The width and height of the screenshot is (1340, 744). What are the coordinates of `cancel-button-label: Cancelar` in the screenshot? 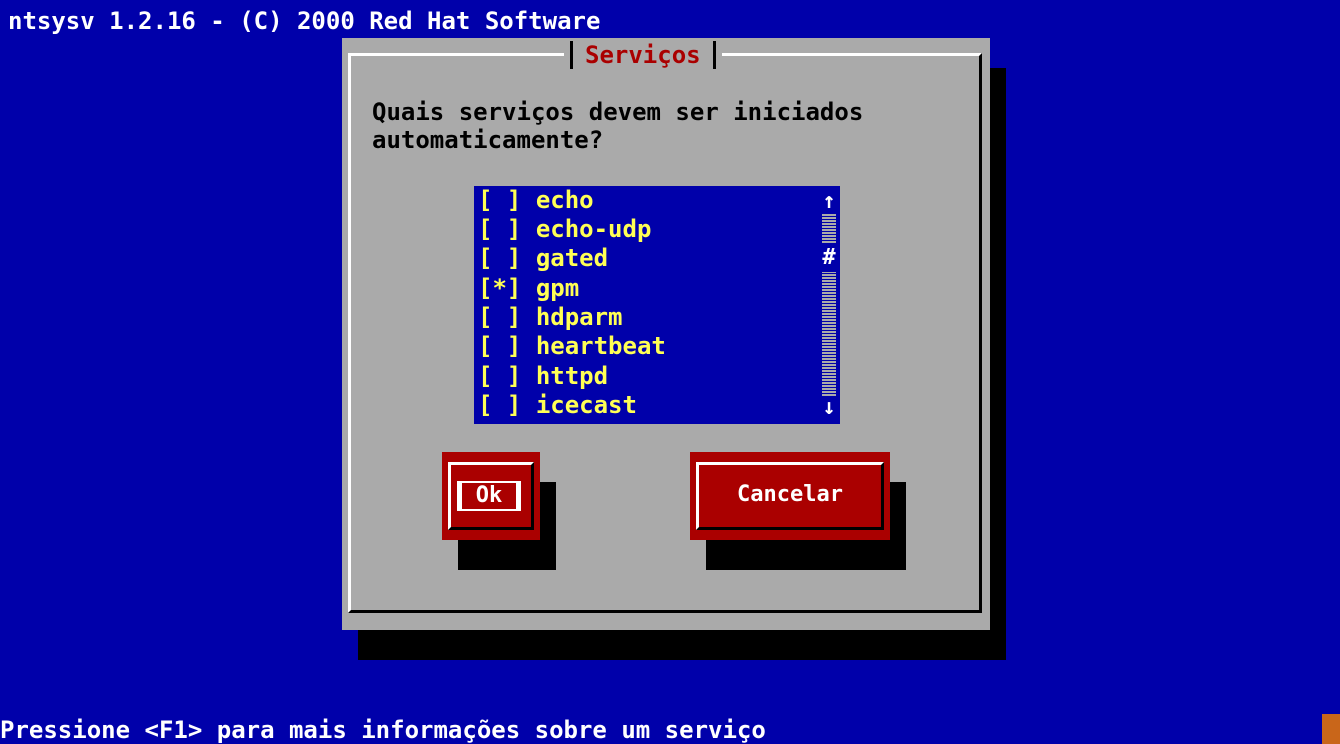 It's located at (790, 494).